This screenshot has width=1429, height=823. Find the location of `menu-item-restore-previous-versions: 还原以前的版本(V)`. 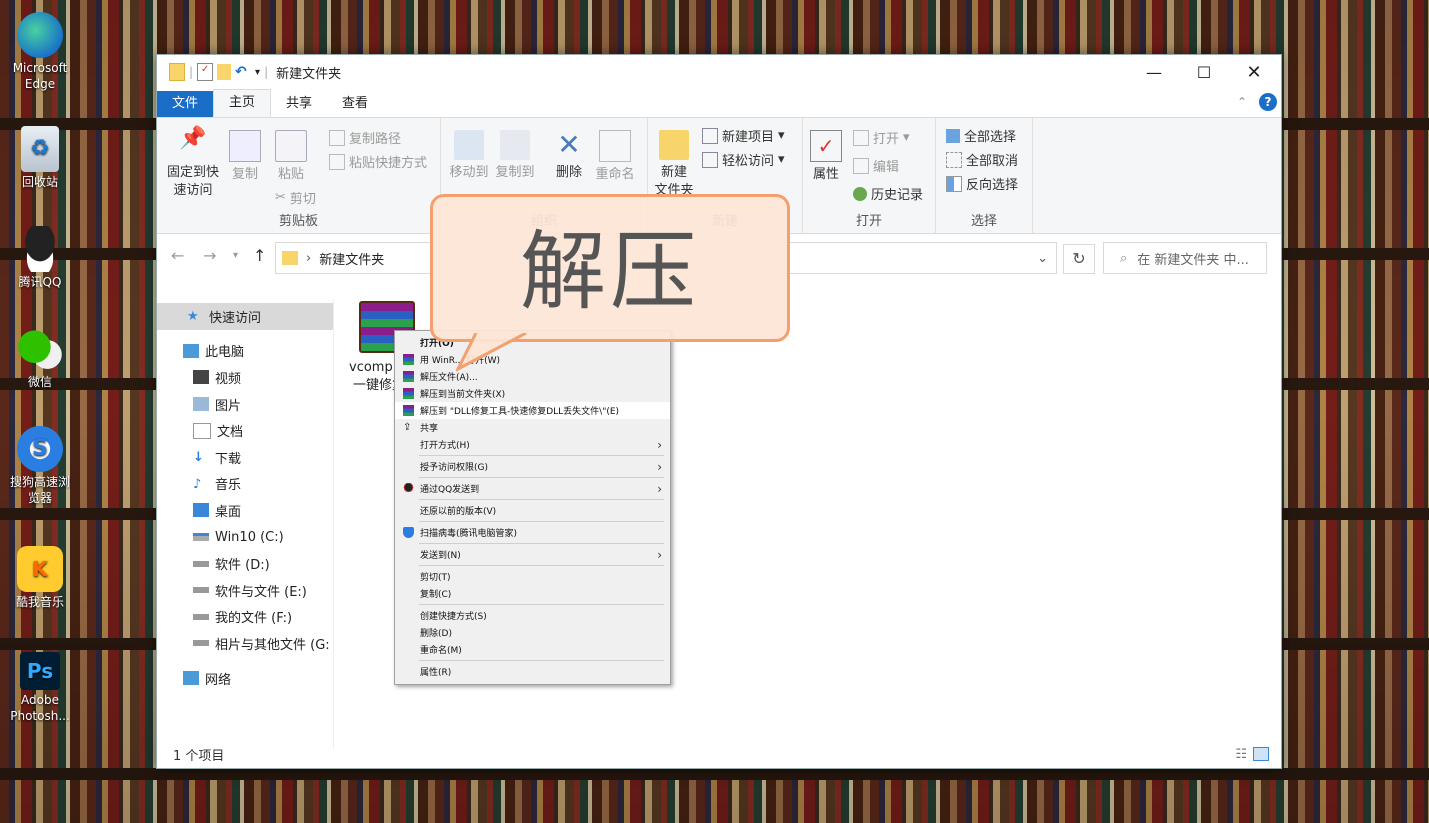

menu-item-restore-previous-versions: 还原以前的版本(V) is located at coordinates (532, 510).